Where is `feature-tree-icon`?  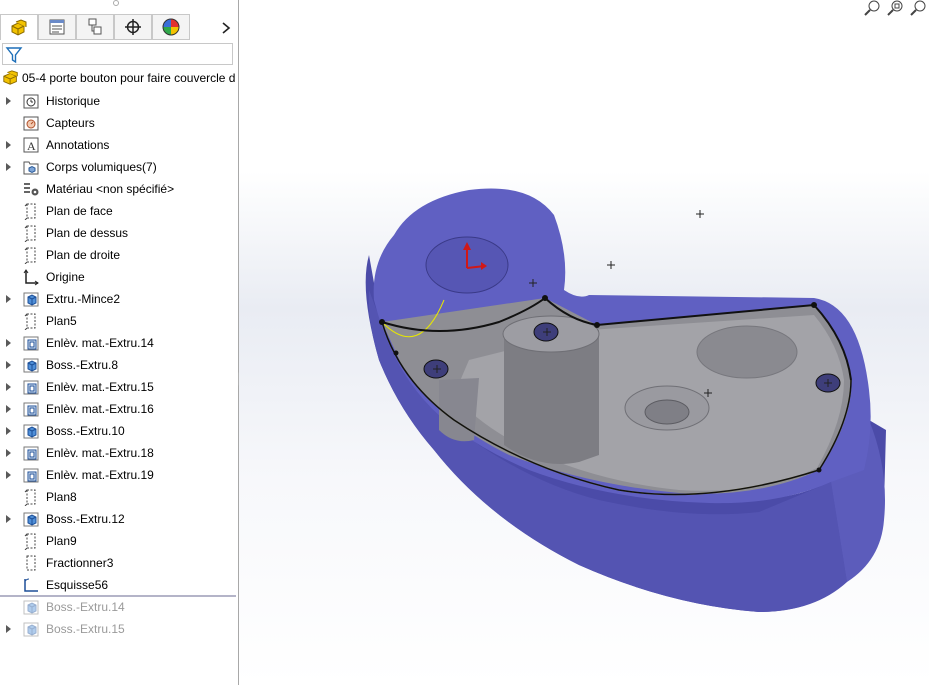 feature-tree-icon is located at coordinates (19, 27).